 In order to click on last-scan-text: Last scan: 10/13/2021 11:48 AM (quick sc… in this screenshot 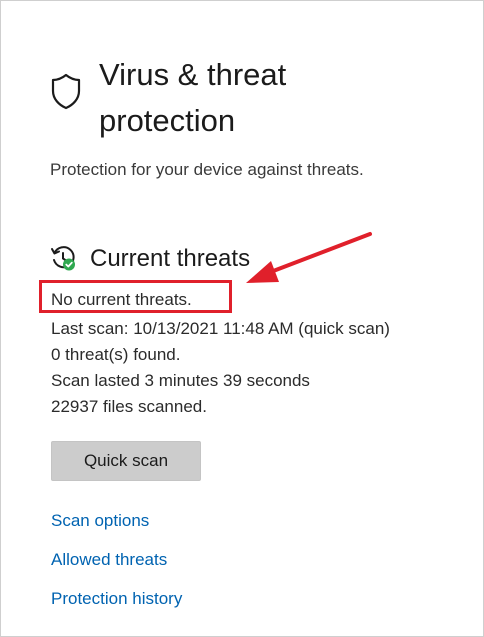, I will do `click(220, 328)`.